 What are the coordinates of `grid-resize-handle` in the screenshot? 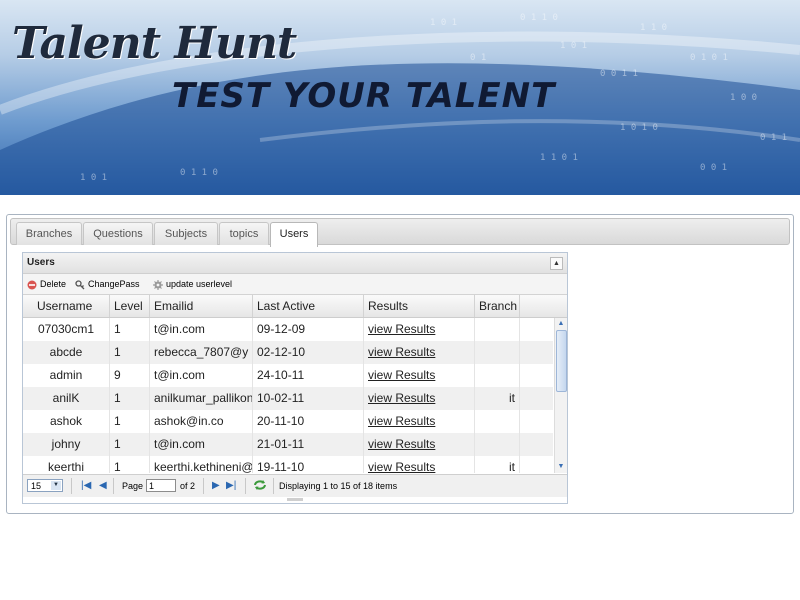 It's located at (295, 499).